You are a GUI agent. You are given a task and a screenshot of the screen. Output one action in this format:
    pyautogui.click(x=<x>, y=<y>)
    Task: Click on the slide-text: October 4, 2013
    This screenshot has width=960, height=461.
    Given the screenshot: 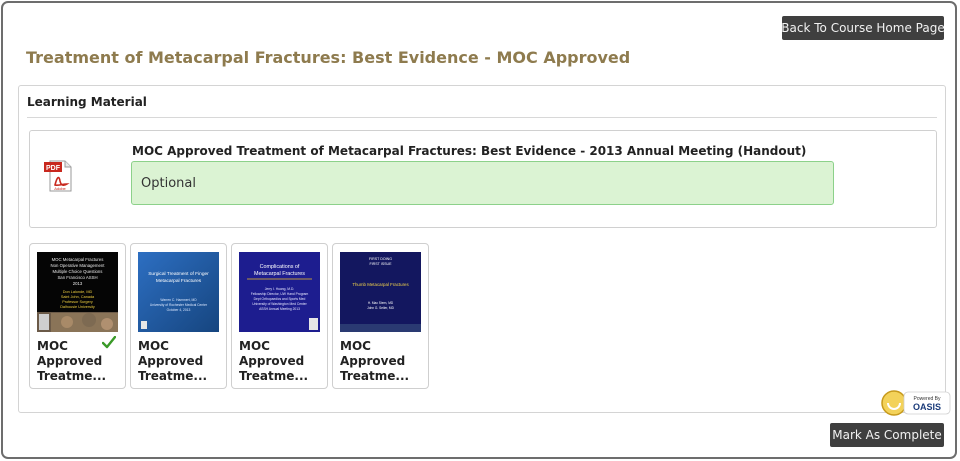 What is the action you would take?
    pyautogui.click(x=179, y=310)
    